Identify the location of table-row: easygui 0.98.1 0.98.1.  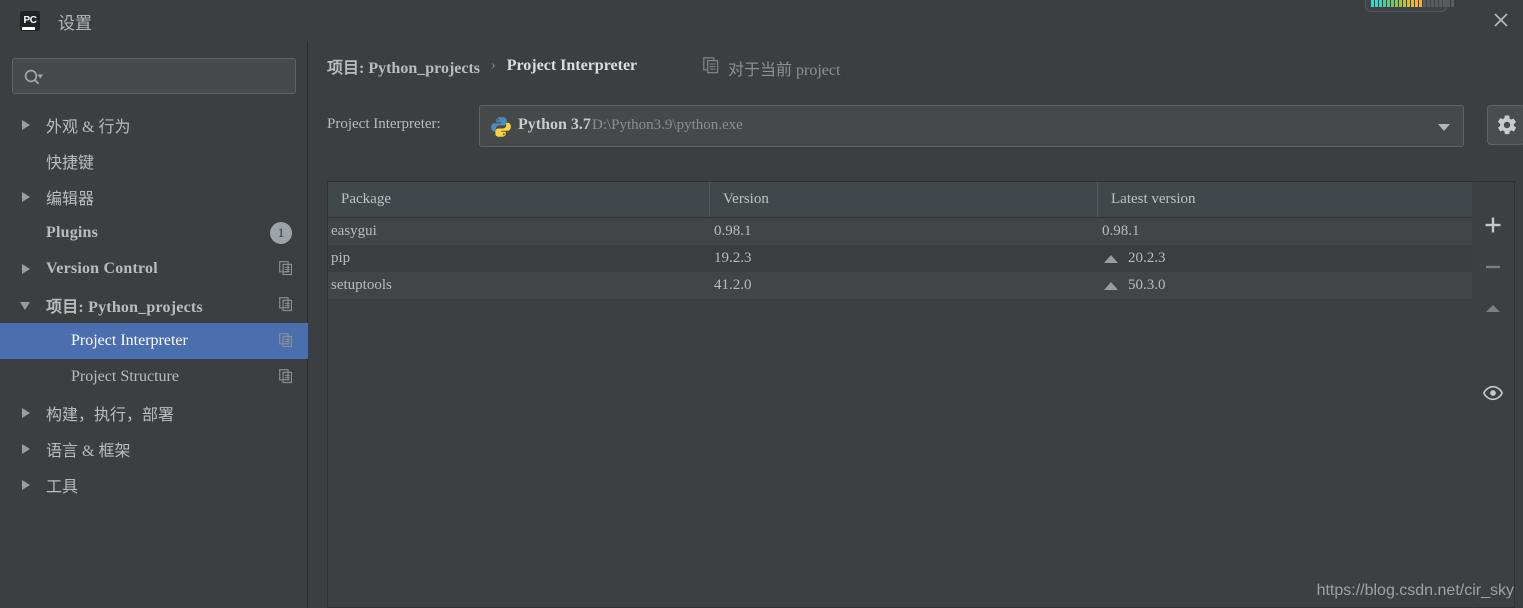
(900, 231).